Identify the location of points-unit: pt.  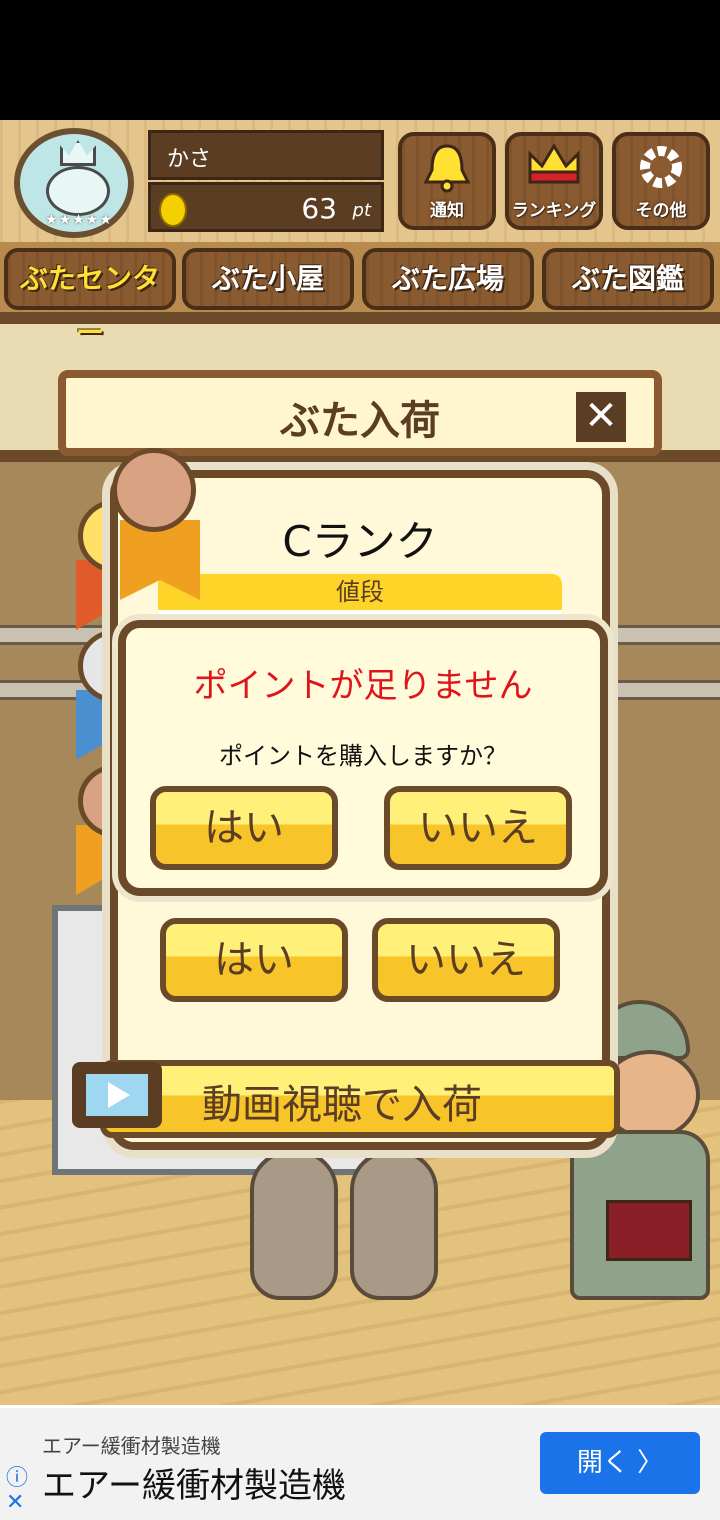
(361, 210).